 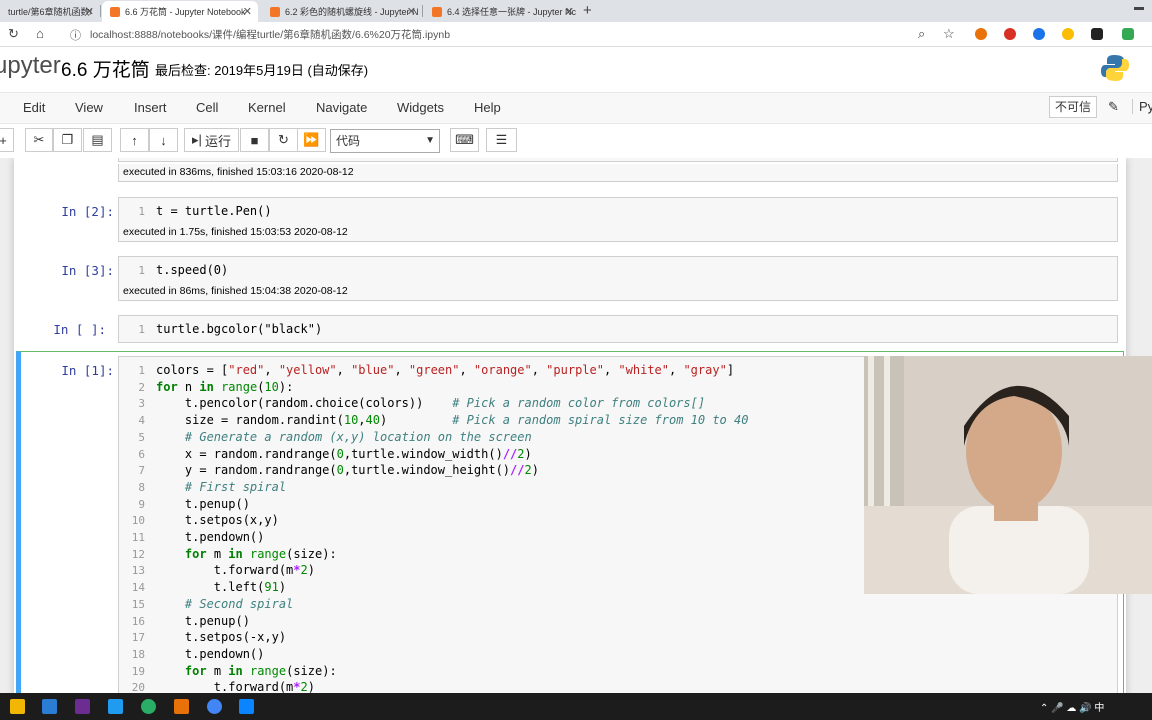 What do you see at coordinates (1113, 107) in the screenshot?
I see `edit-pencil-icon: ✎` at bounding box center [1113, 107].